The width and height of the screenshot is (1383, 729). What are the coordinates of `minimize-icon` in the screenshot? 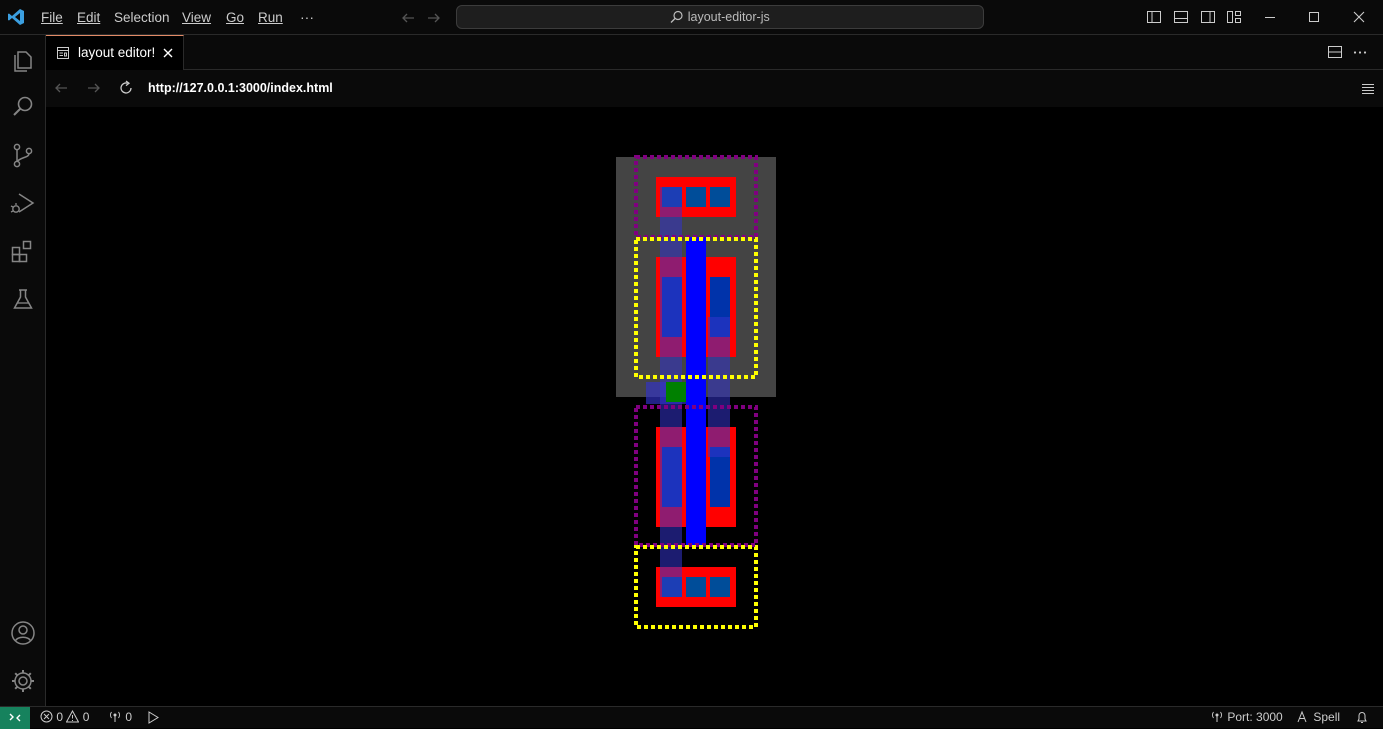 It's located at (1270, 17).